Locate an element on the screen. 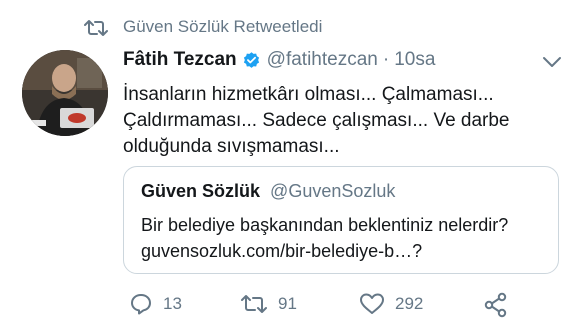  retweet-count: 91 is located at coordinates (287, 303).